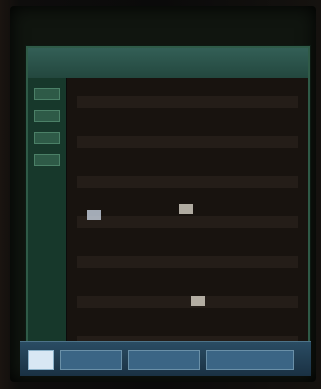  What do you see at coordinates (47, 210) in the screenshot?
I see `sidebar` at bounding box center [47, 210].